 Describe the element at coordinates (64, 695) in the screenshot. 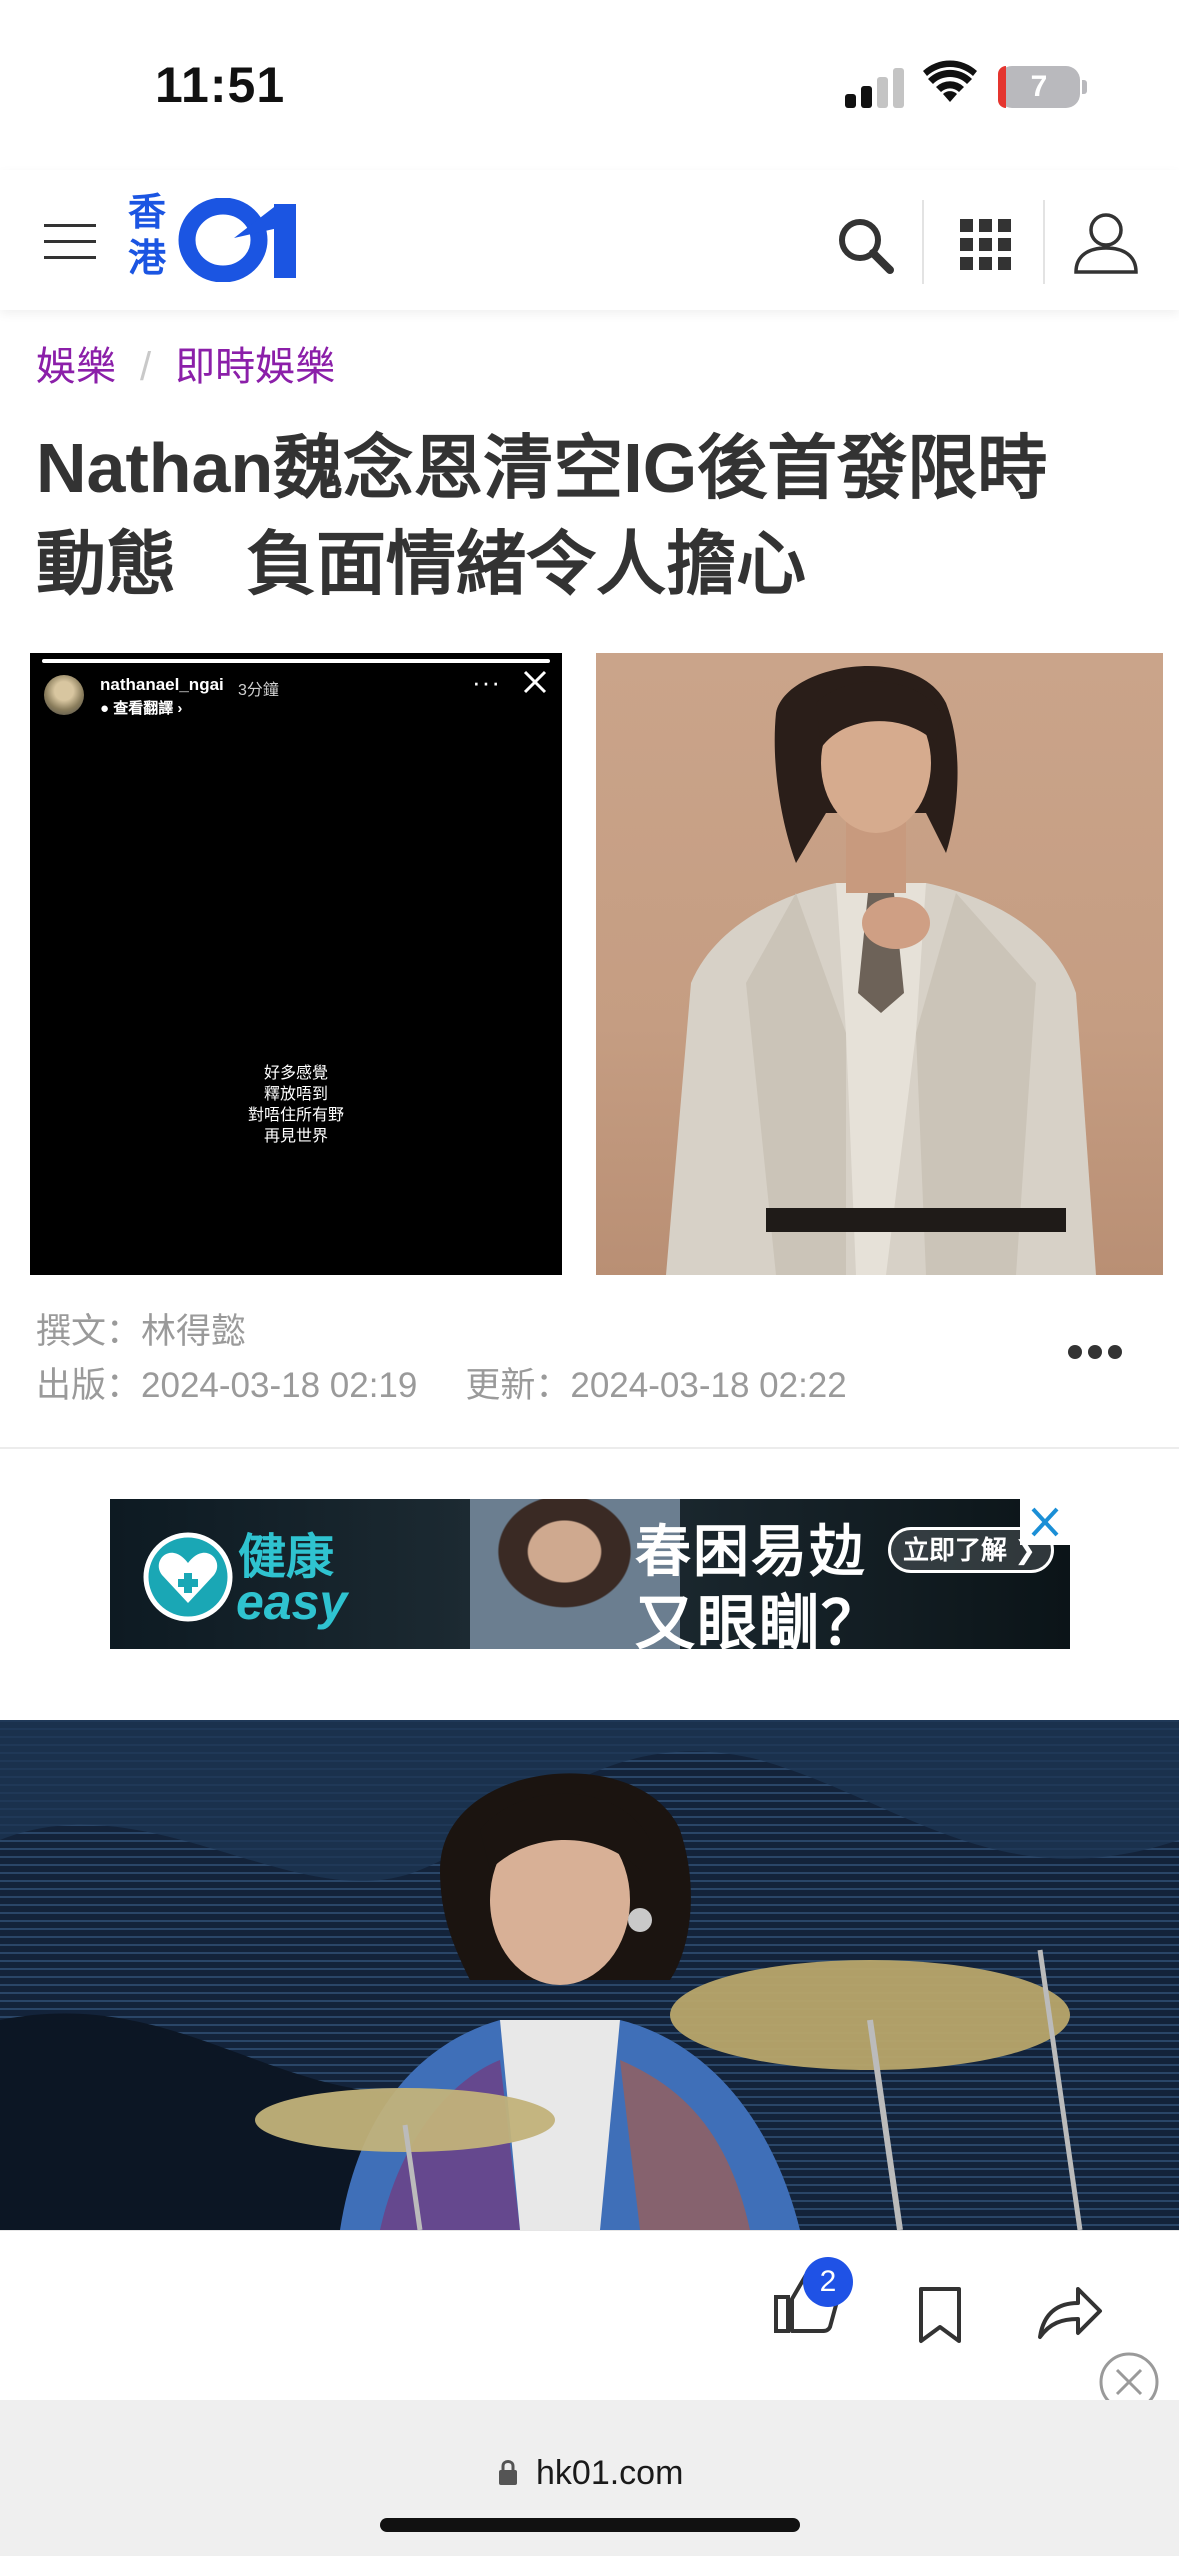

I see `story-avatar` at that location.